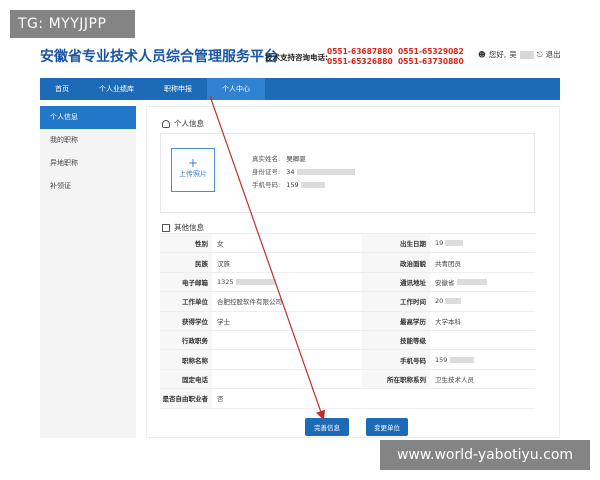 The height and width of the screenshot is (480, 600). Describe the element at coordinates (485, 455) in the screenshot. I see `watermark: www.world-yabotiyu.com` at that location.